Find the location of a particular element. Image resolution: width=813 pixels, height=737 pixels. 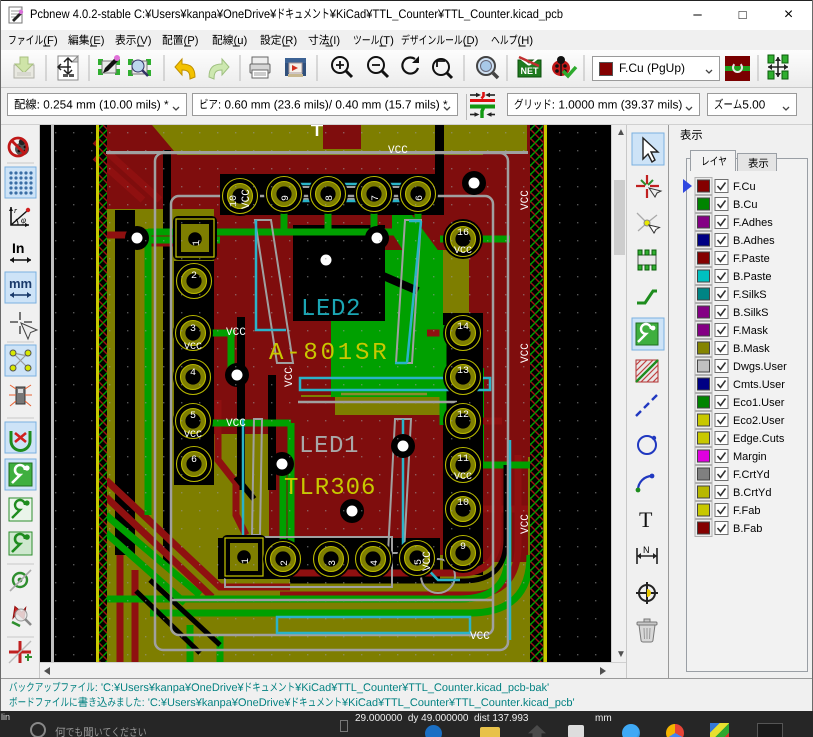

svg-text: B.Fab is located at coordinates (747, 529).